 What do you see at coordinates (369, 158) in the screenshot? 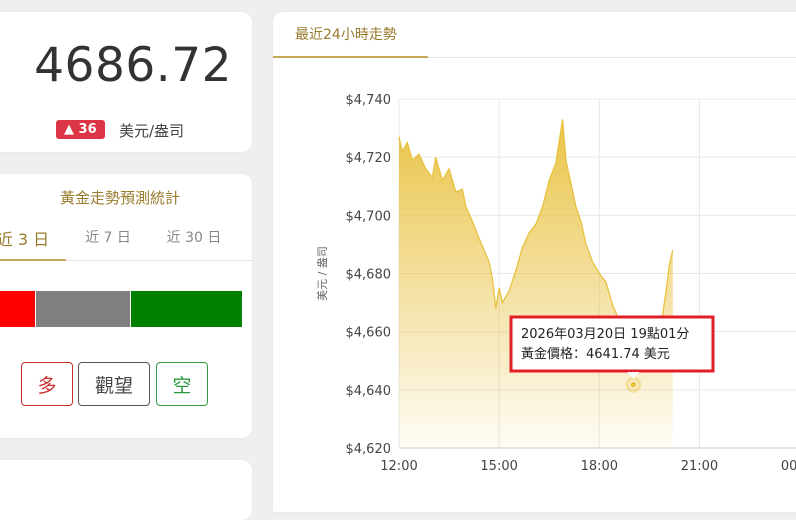
I see `y-tick-label: $4,720` at bounding box center [369, 158].